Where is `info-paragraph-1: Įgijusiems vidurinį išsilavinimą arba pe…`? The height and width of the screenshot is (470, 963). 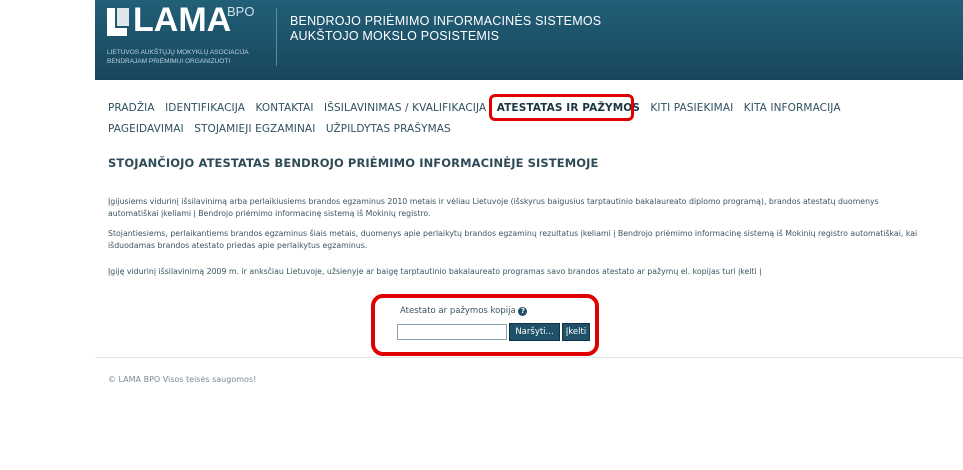 info-paragraph-1: Įgijusiems vidurinį išsilavinimą arba pe… is located at coordinates (493, 207).